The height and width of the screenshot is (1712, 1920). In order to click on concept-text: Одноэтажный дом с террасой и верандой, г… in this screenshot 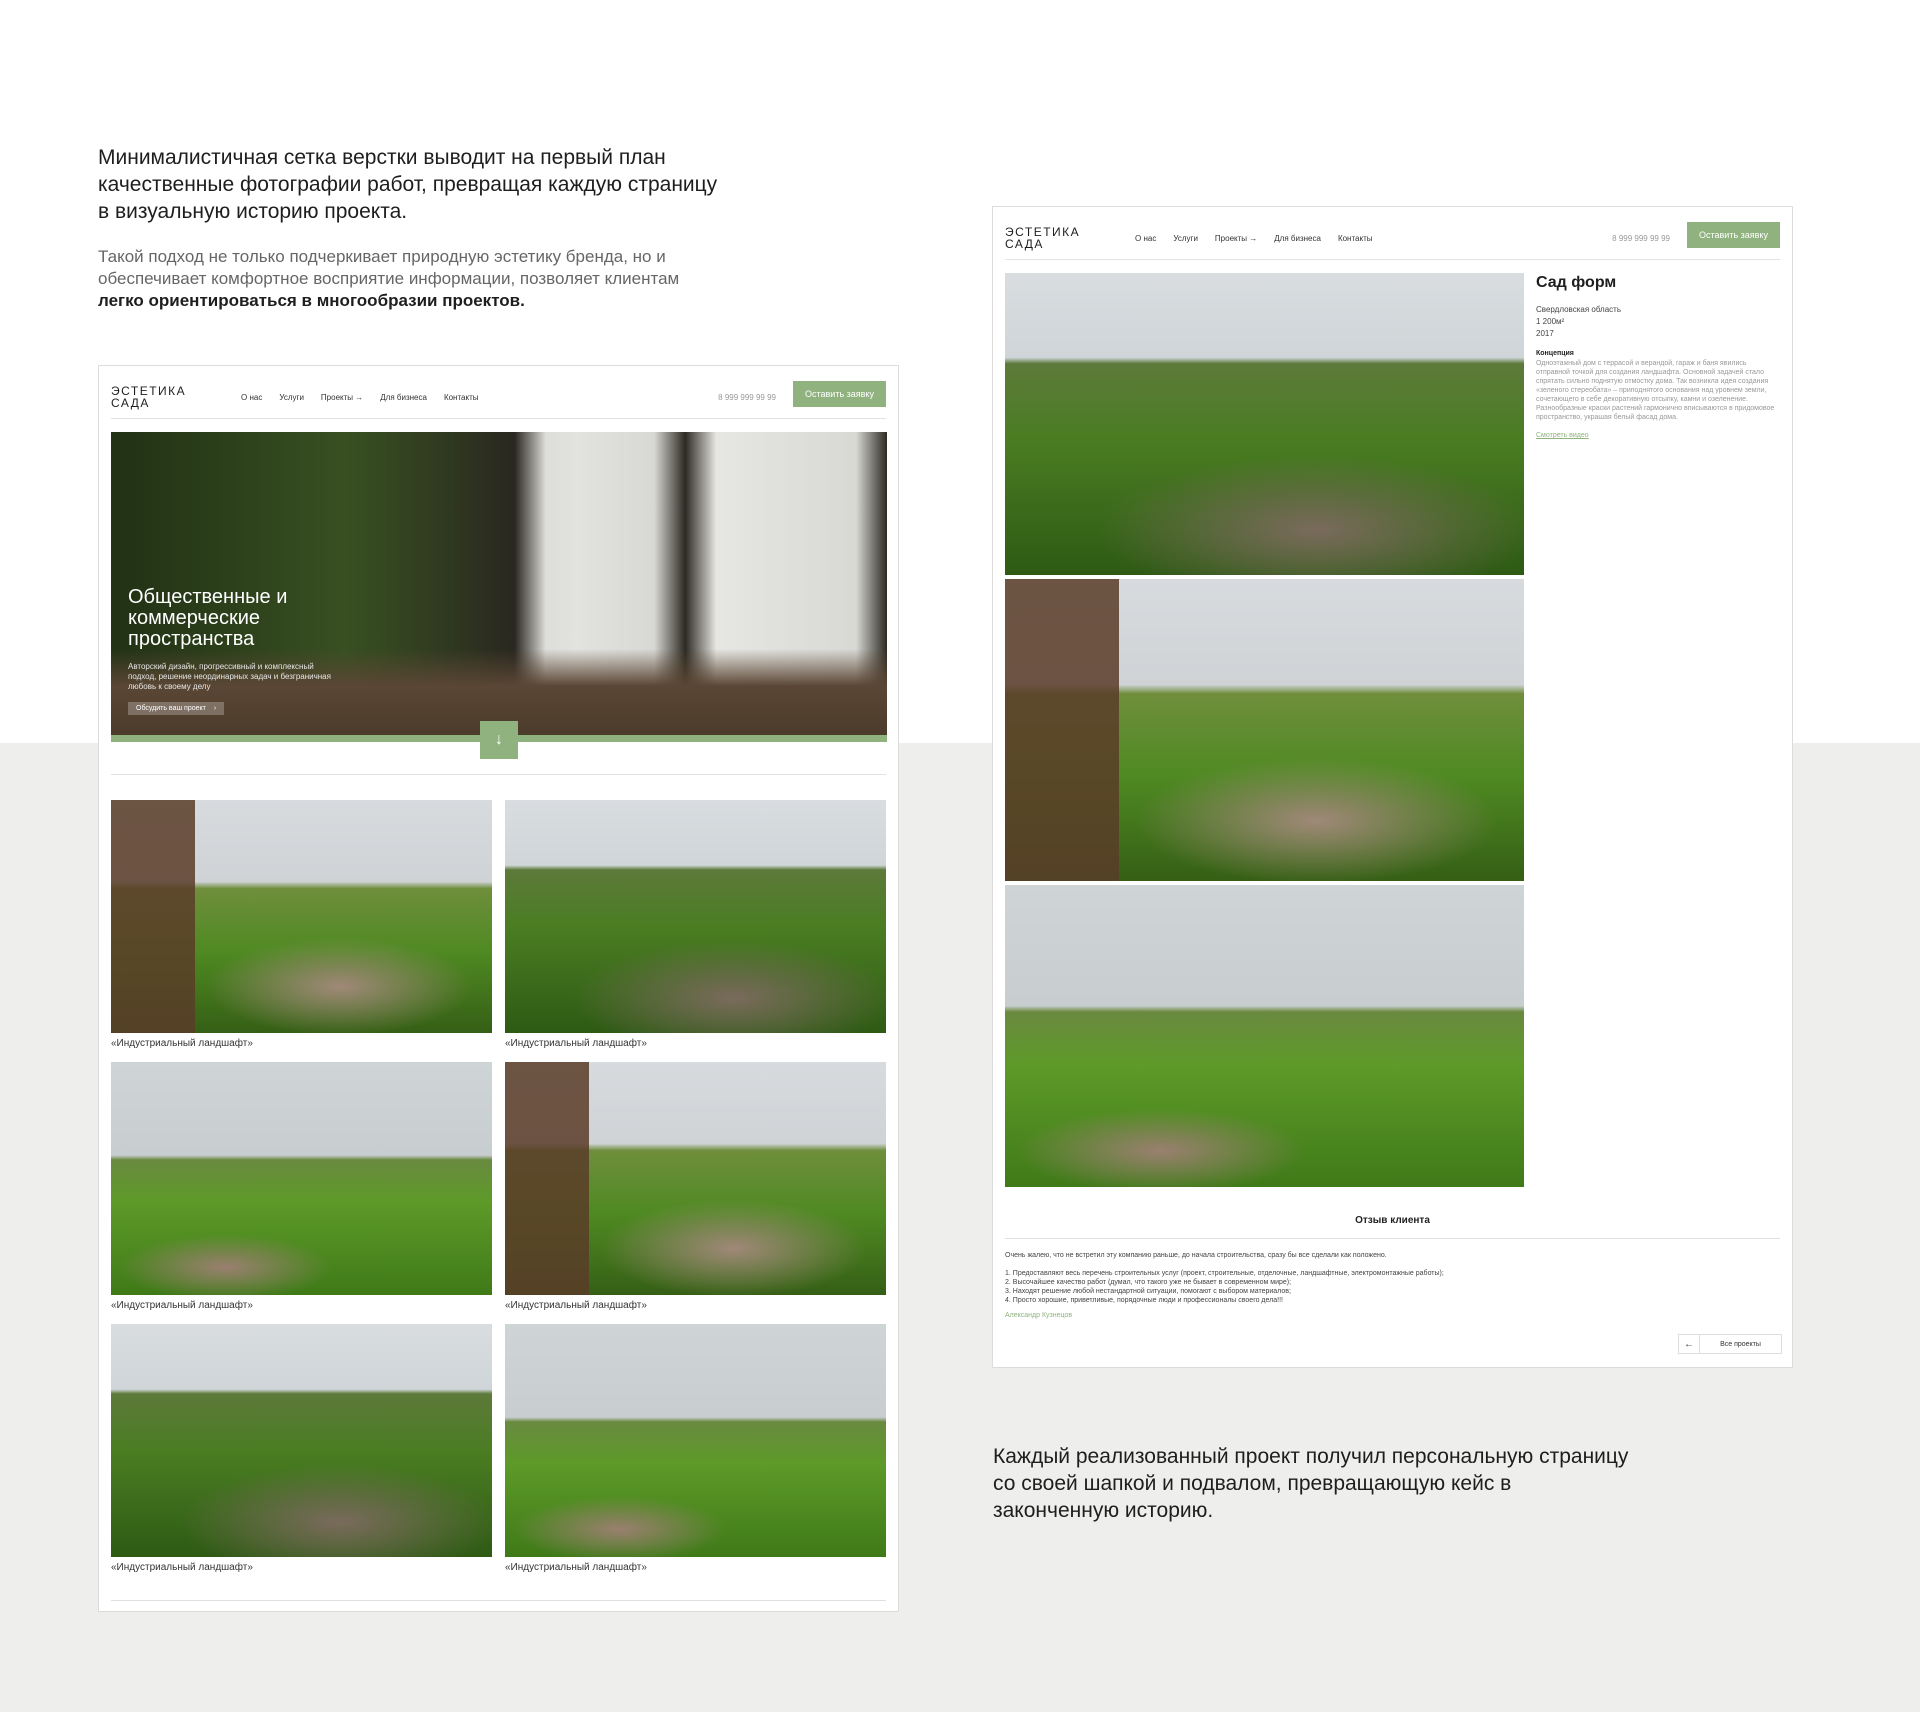, I will do `click(1655, 390)`.